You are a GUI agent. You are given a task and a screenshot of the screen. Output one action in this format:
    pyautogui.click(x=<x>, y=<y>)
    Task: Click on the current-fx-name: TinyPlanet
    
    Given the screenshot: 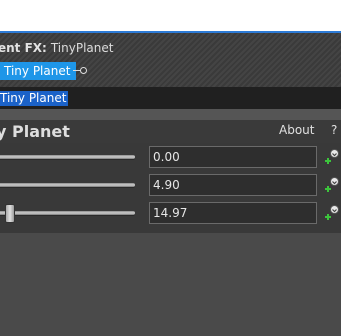 What is the action you would take?
    pyautogui.click(x=82, y=48)
    